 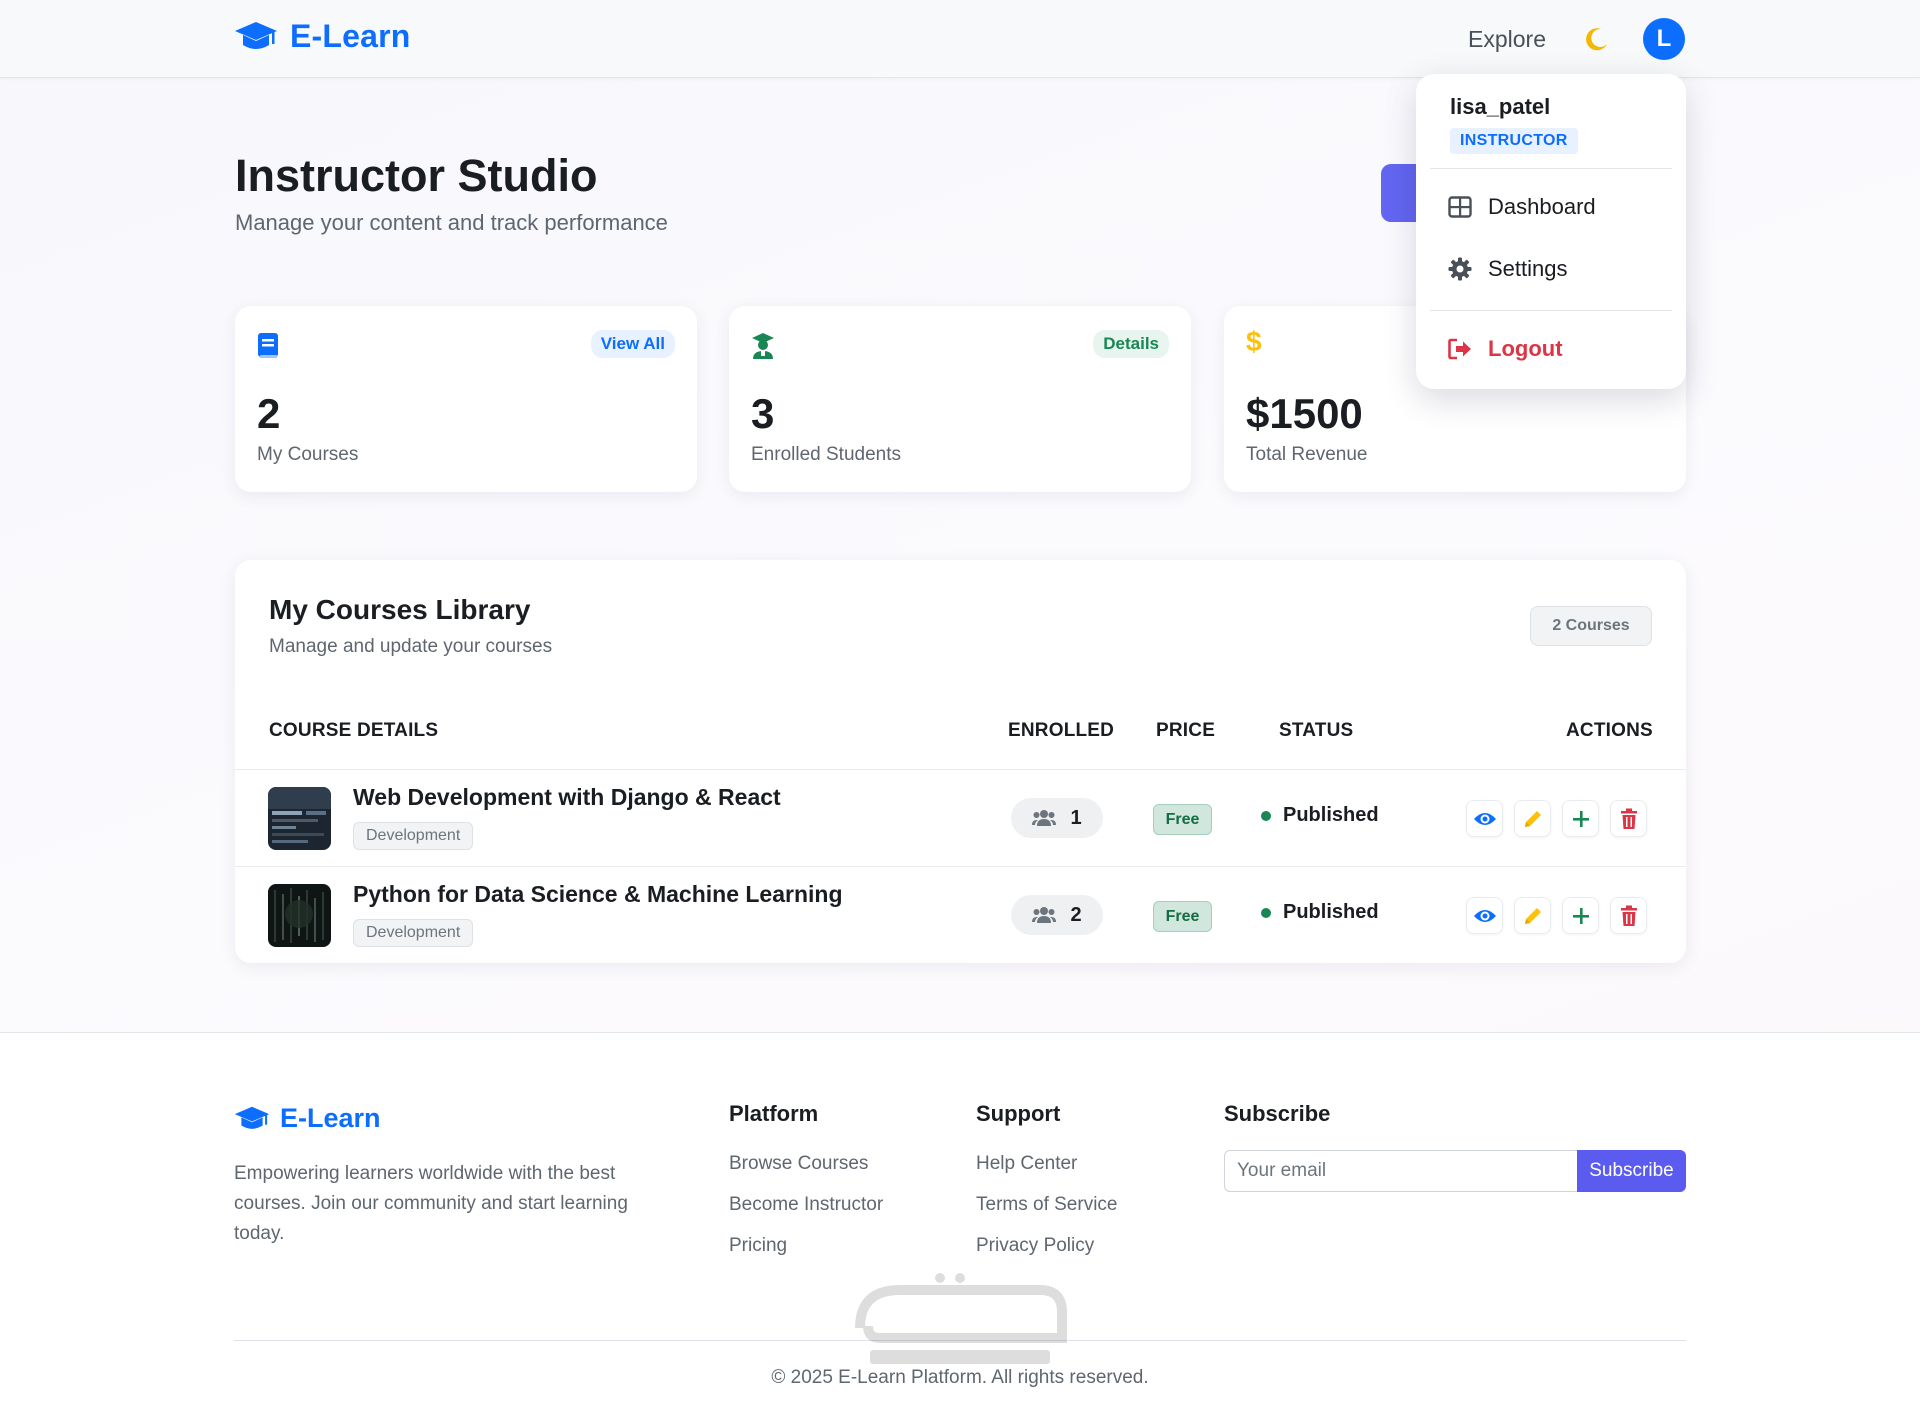 I want to click on role-badge: INSTRUCTOR, so click(x=1514, y=141).